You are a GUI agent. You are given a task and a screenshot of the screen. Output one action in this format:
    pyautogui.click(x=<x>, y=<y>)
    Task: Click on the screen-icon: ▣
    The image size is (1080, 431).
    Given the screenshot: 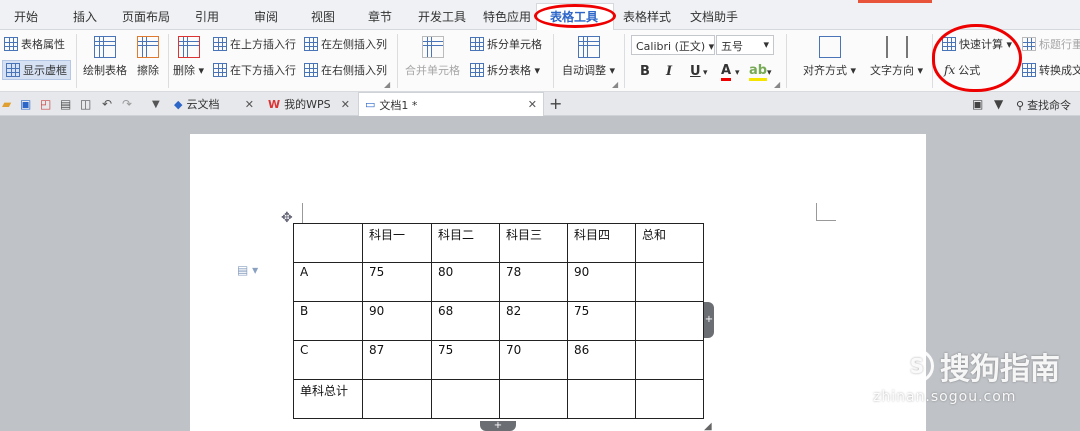 What is the action you would take?
    pyautogui.click(x=977, y=104)
    